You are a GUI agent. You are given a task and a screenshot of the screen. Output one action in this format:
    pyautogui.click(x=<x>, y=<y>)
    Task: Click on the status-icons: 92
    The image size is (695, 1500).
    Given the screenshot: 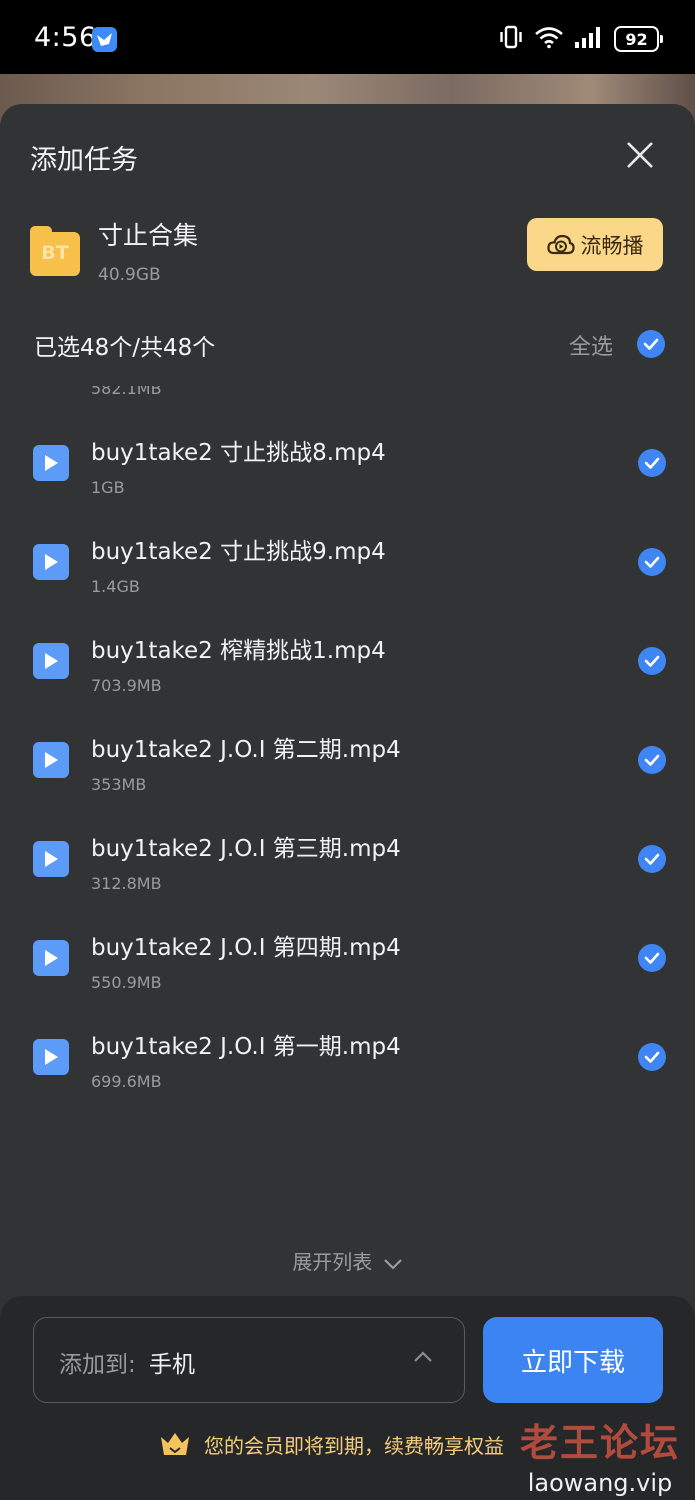 What is the action you would take?
    pyautogui.click(x=580, y=39)
    